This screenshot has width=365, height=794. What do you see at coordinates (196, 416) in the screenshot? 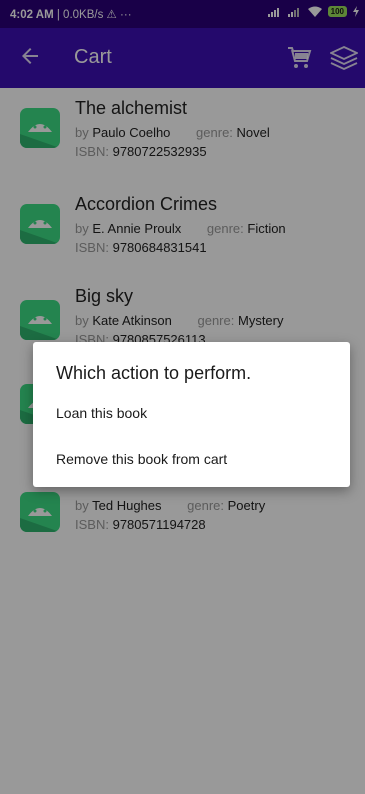
I see `loan-book-option: Loan this book` at bounding box center [196, 416].